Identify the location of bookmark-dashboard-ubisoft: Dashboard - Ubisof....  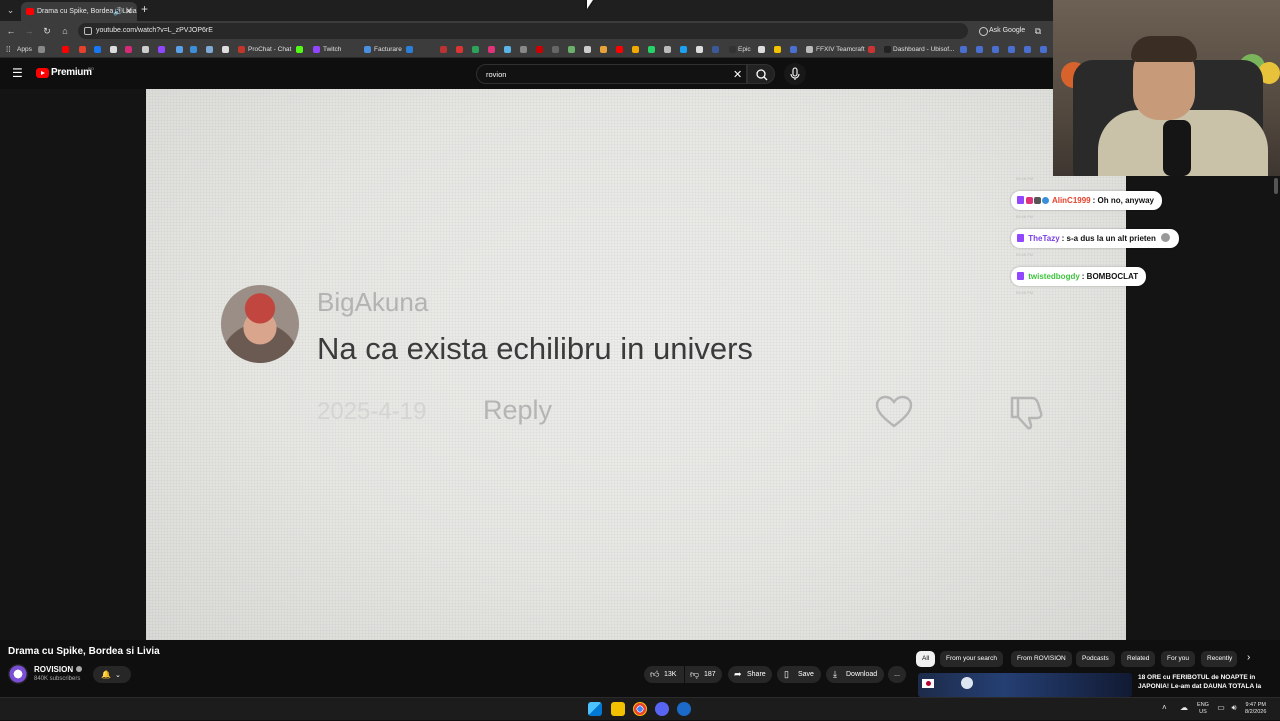
(923, 49).